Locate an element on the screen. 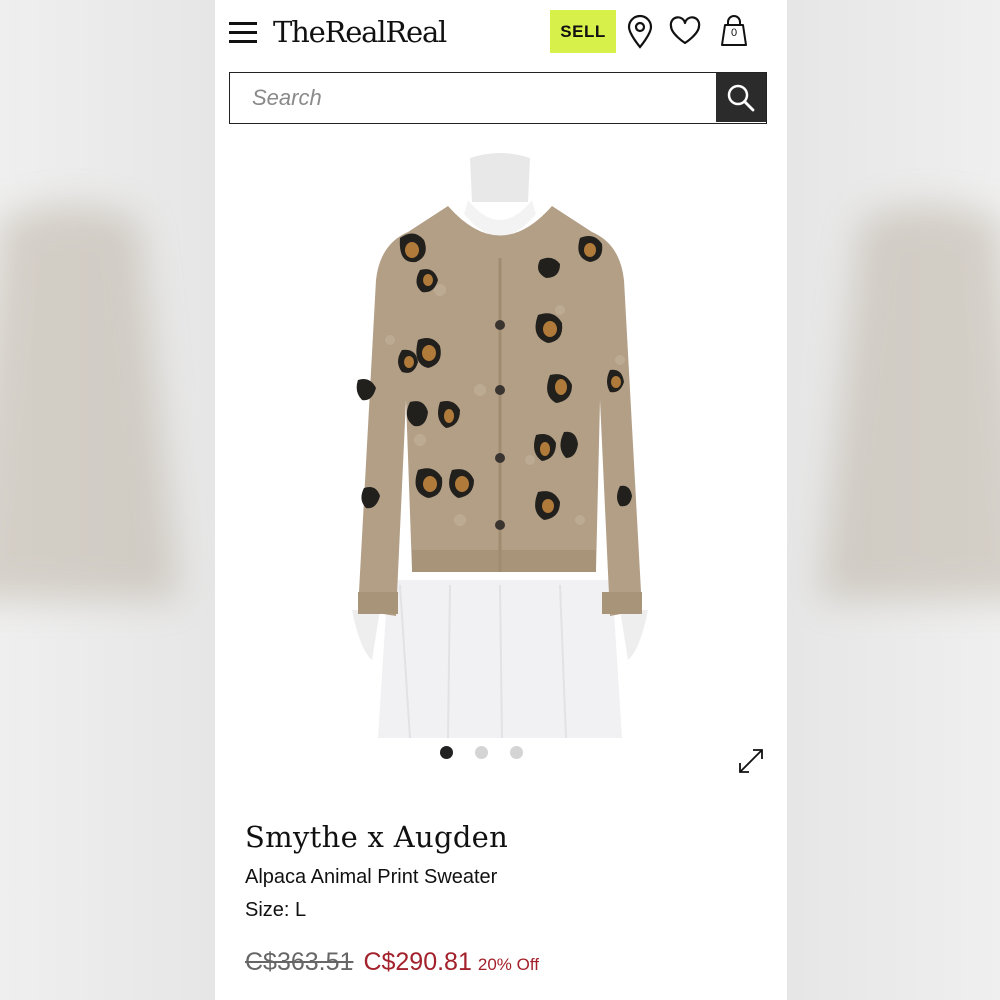 This screenshot has width=1000, height=1000. search-icon is located at coordinates (741, 97).